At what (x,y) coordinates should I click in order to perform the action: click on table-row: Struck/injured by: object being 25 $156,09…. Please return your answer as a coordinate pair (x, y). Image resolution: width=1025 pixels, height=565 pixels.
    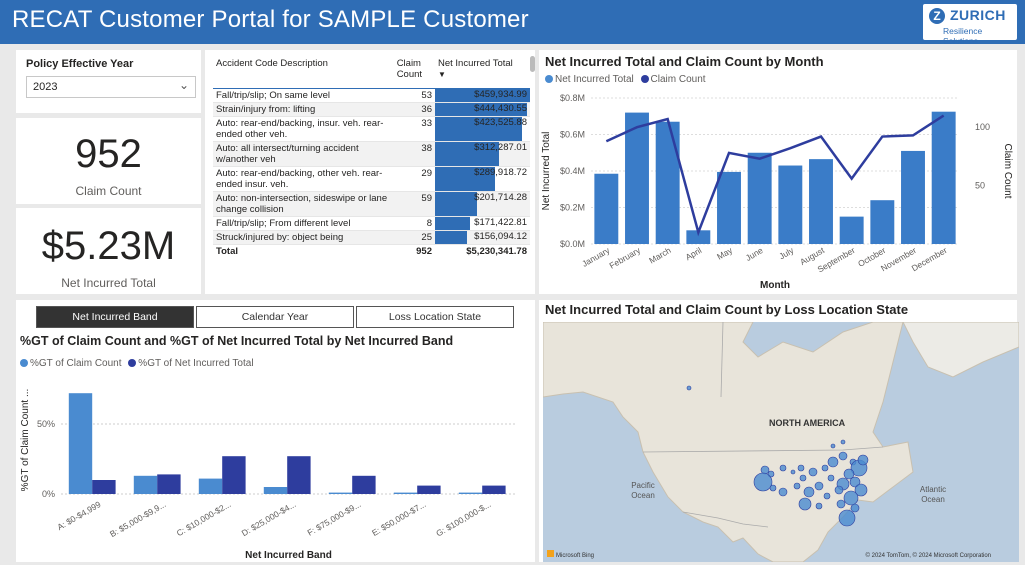
    Looking at the image, I should click on (371, 237).